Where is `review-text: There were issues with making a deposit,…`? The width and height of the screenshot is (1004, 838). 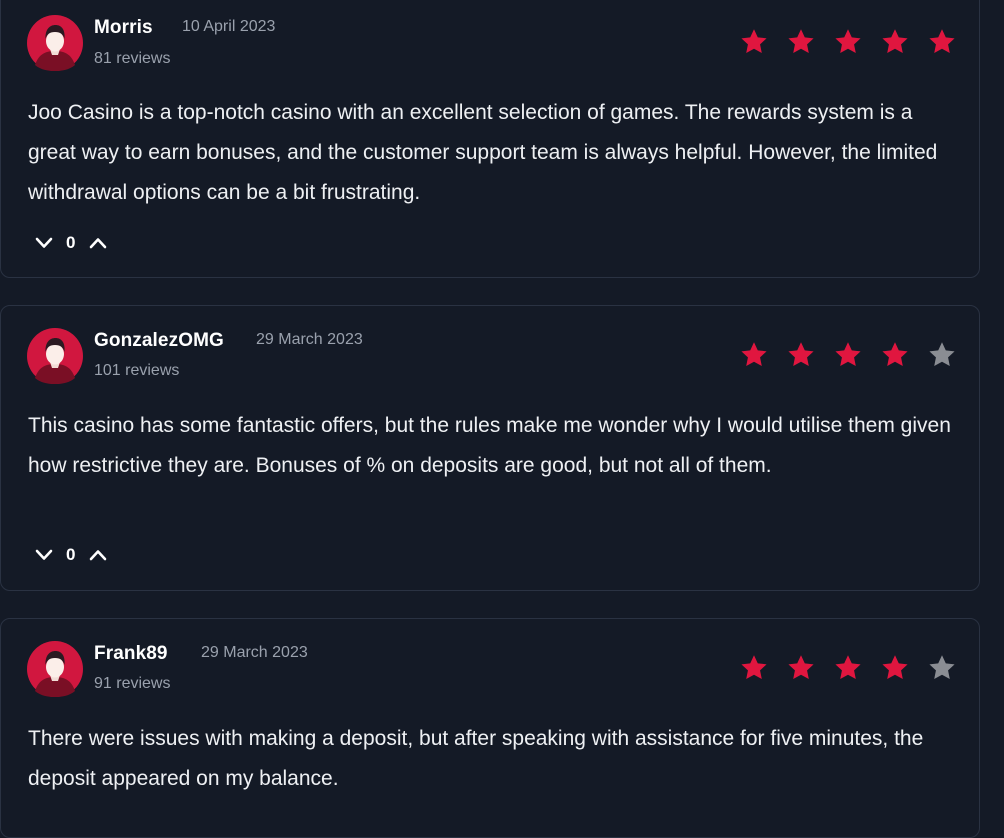
review-text: There were issues with making a deposit,… is located at coordinates (476, 758).